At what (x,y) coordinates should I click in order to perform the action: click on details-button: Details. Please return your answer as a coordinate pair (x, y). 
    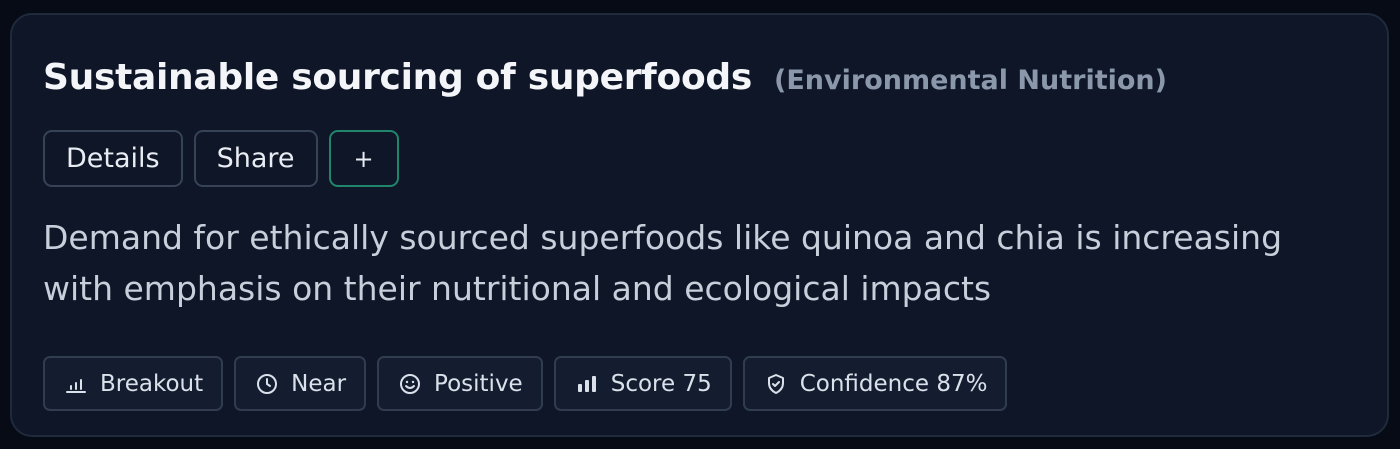
    Looking at the image, I should click on (113, 158).